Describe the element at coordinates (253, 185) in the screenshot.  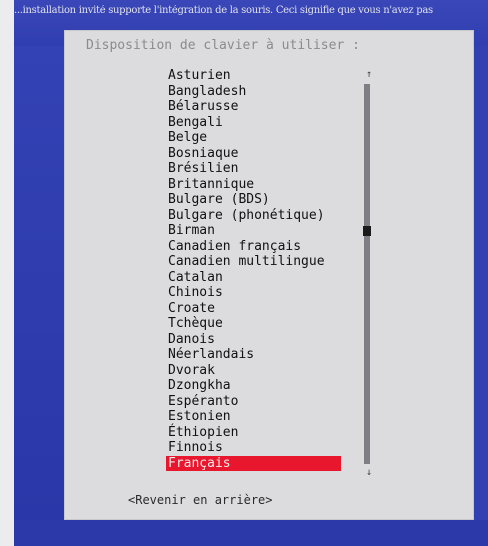
I see `list-item: Britannique` at that location.